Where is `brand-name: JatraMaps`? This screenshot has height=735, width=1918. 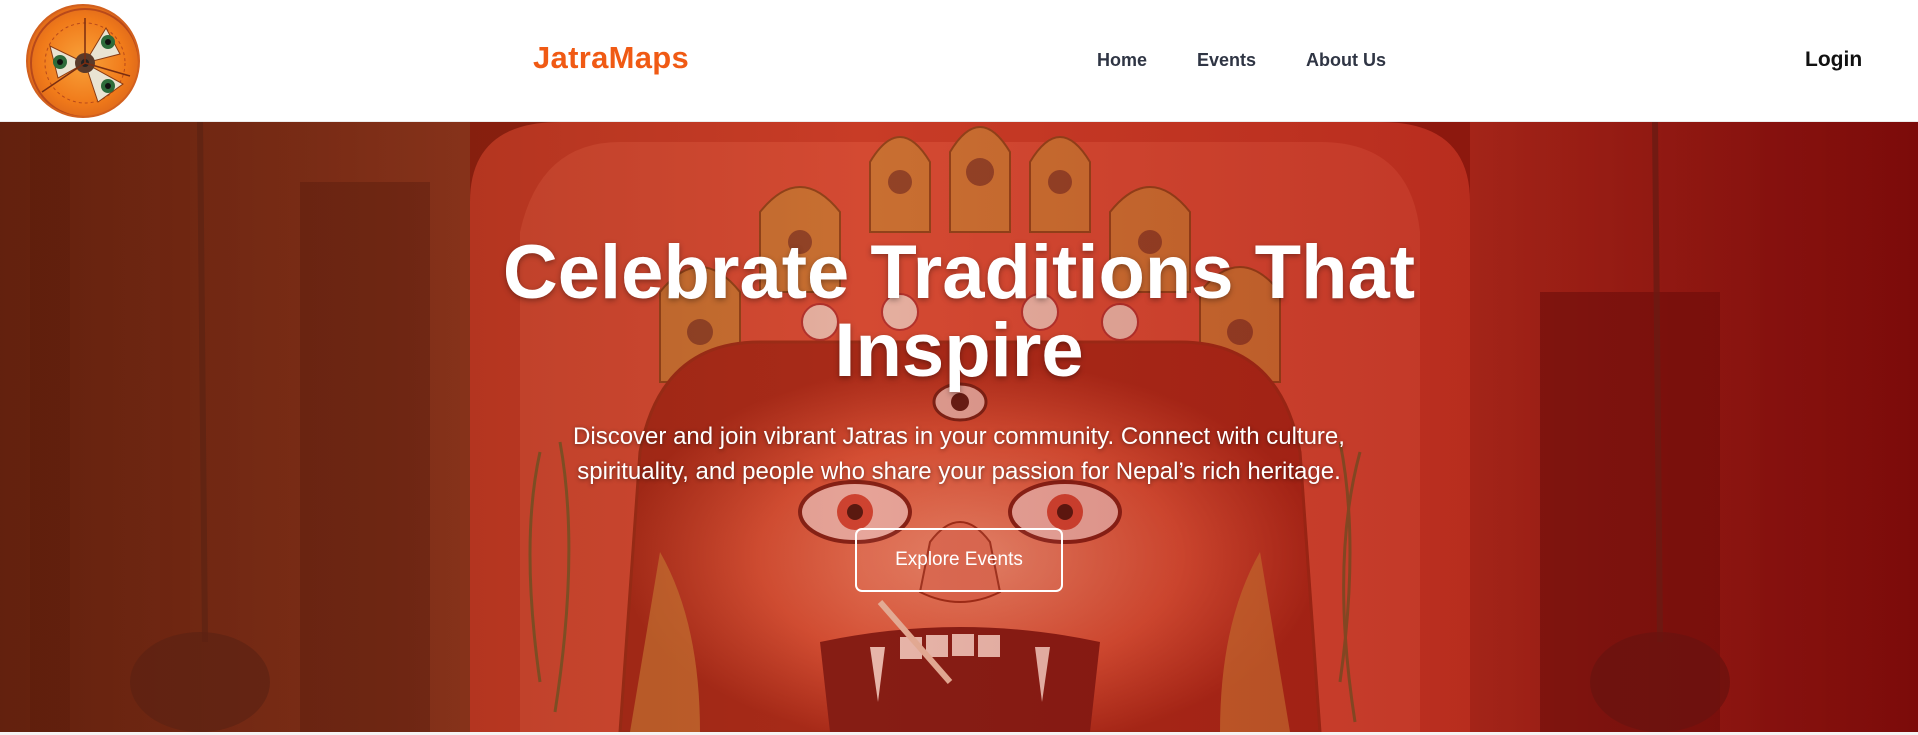 brand-name: JatraMaps is located at coordinates (611, 58).